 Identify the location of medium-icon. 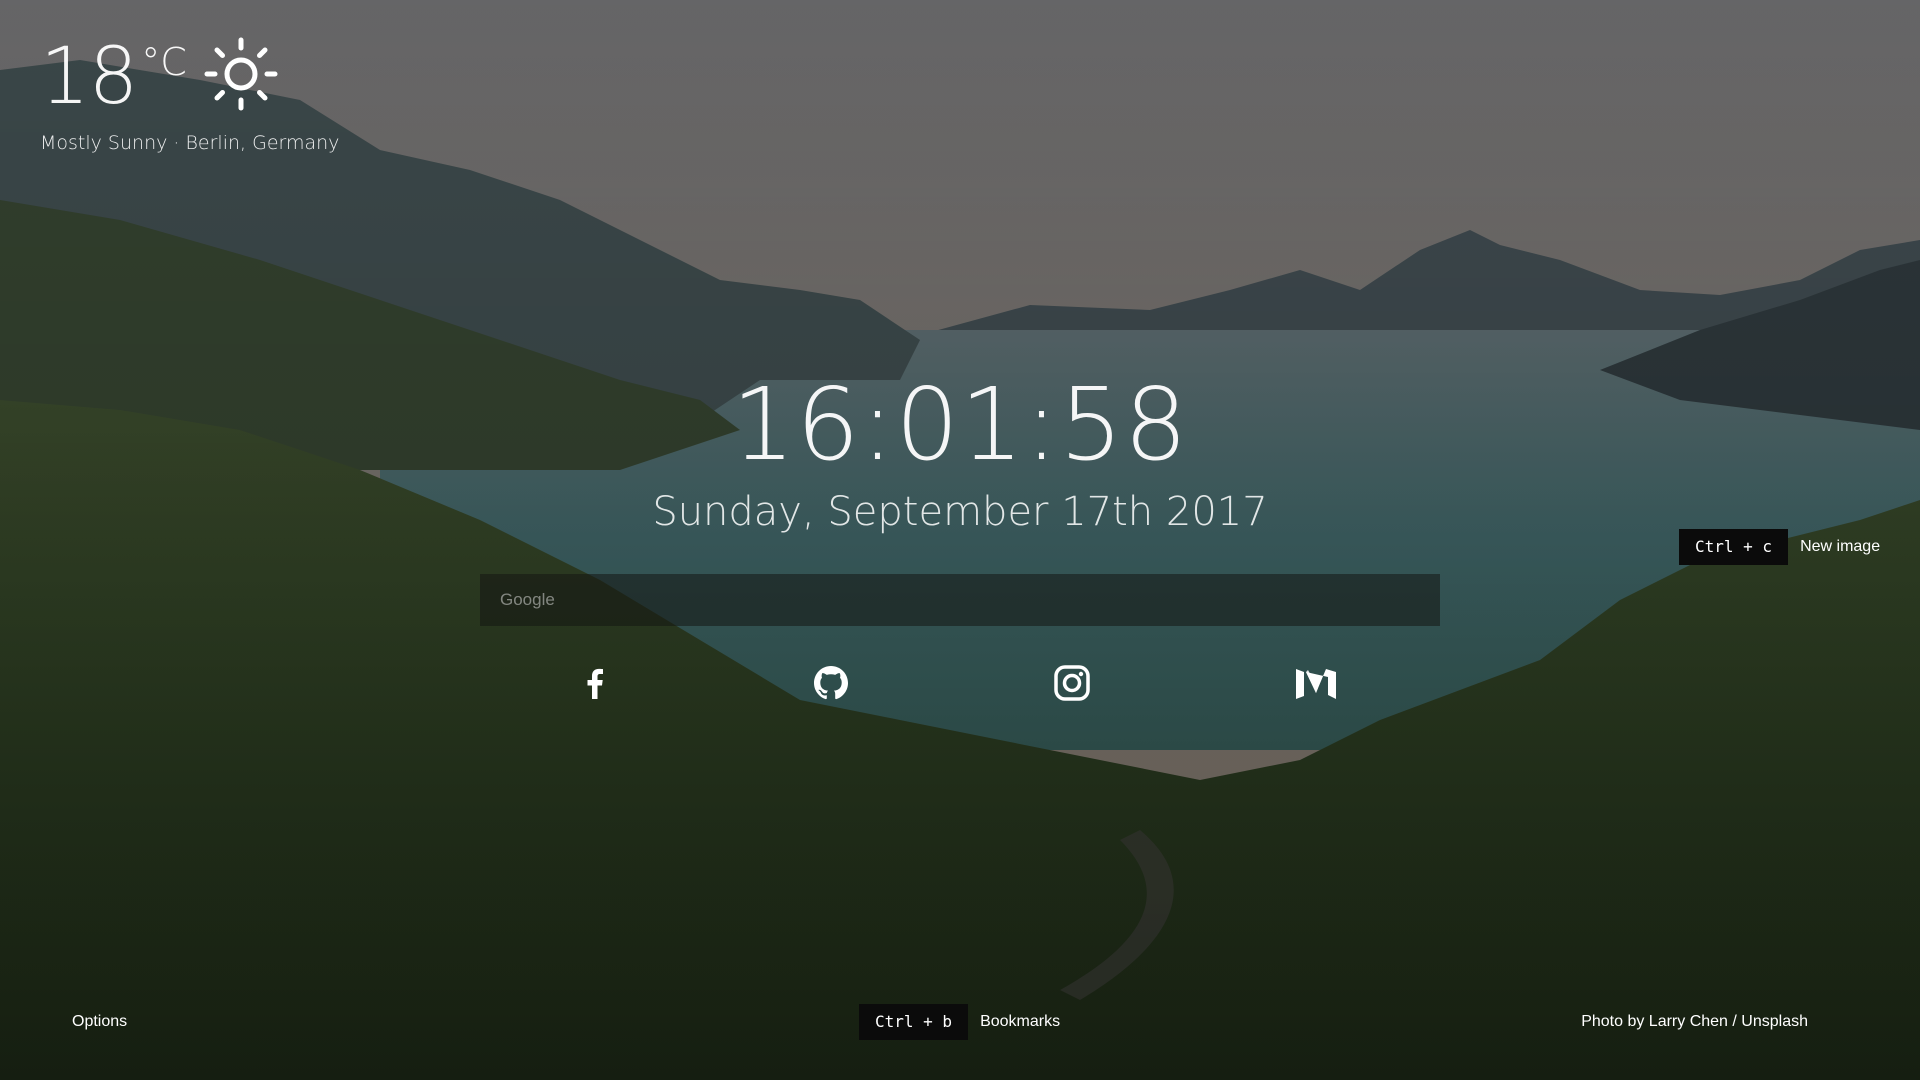
(1316, 684).